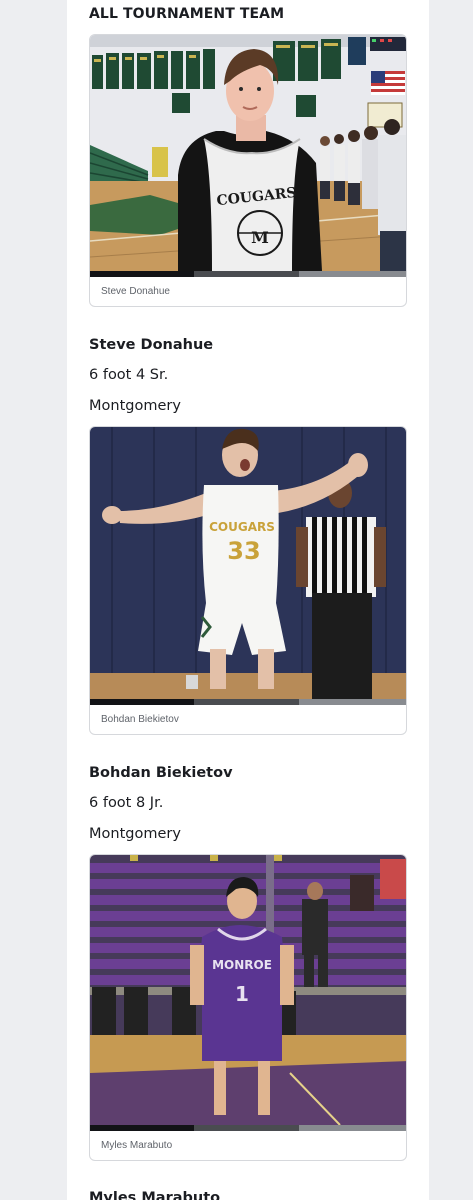 The height and width of the screenshot is (1200, 473). What do you see at coordinates (151, 345) in the screenshot?
I see `player-name: Steve Donahue` at bounding box center [151, 345].